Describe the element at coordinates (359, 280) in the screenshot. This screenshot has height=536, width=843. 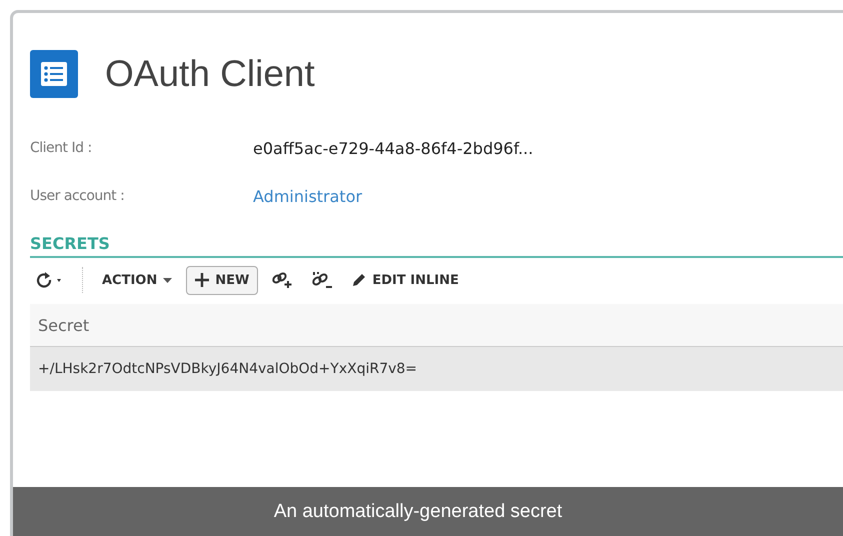
I see `pencil-icon` at that location.